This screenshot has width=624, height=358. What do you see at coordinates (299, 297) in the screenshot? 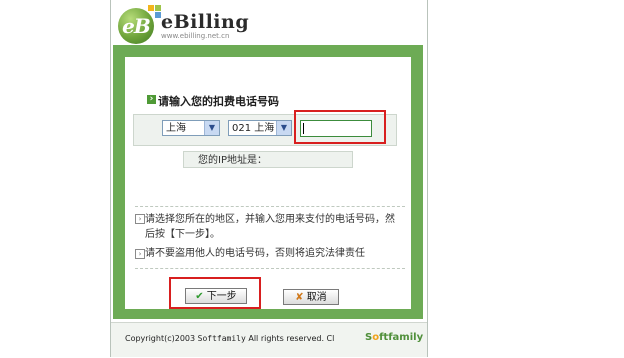
I see `x-icon: ✘` at bounding box center [299, 297].